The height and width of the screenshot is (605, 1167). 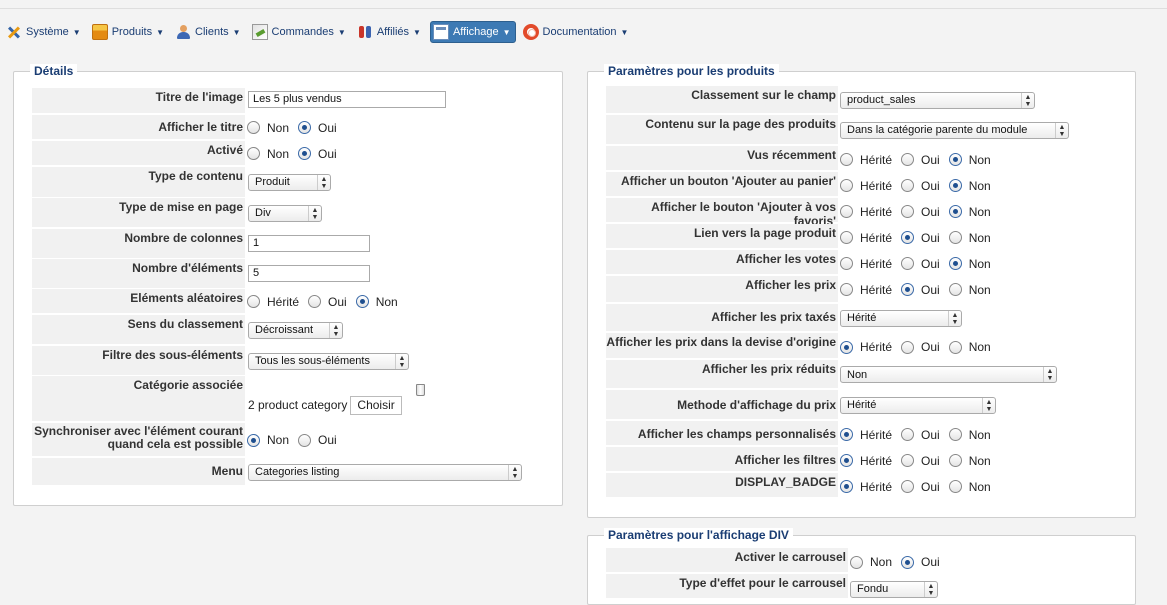 What do you see at coordinates (506, 32) in the screenshot?
I see `chevron-down-icon: ▼` at bounding box center [506, 32].